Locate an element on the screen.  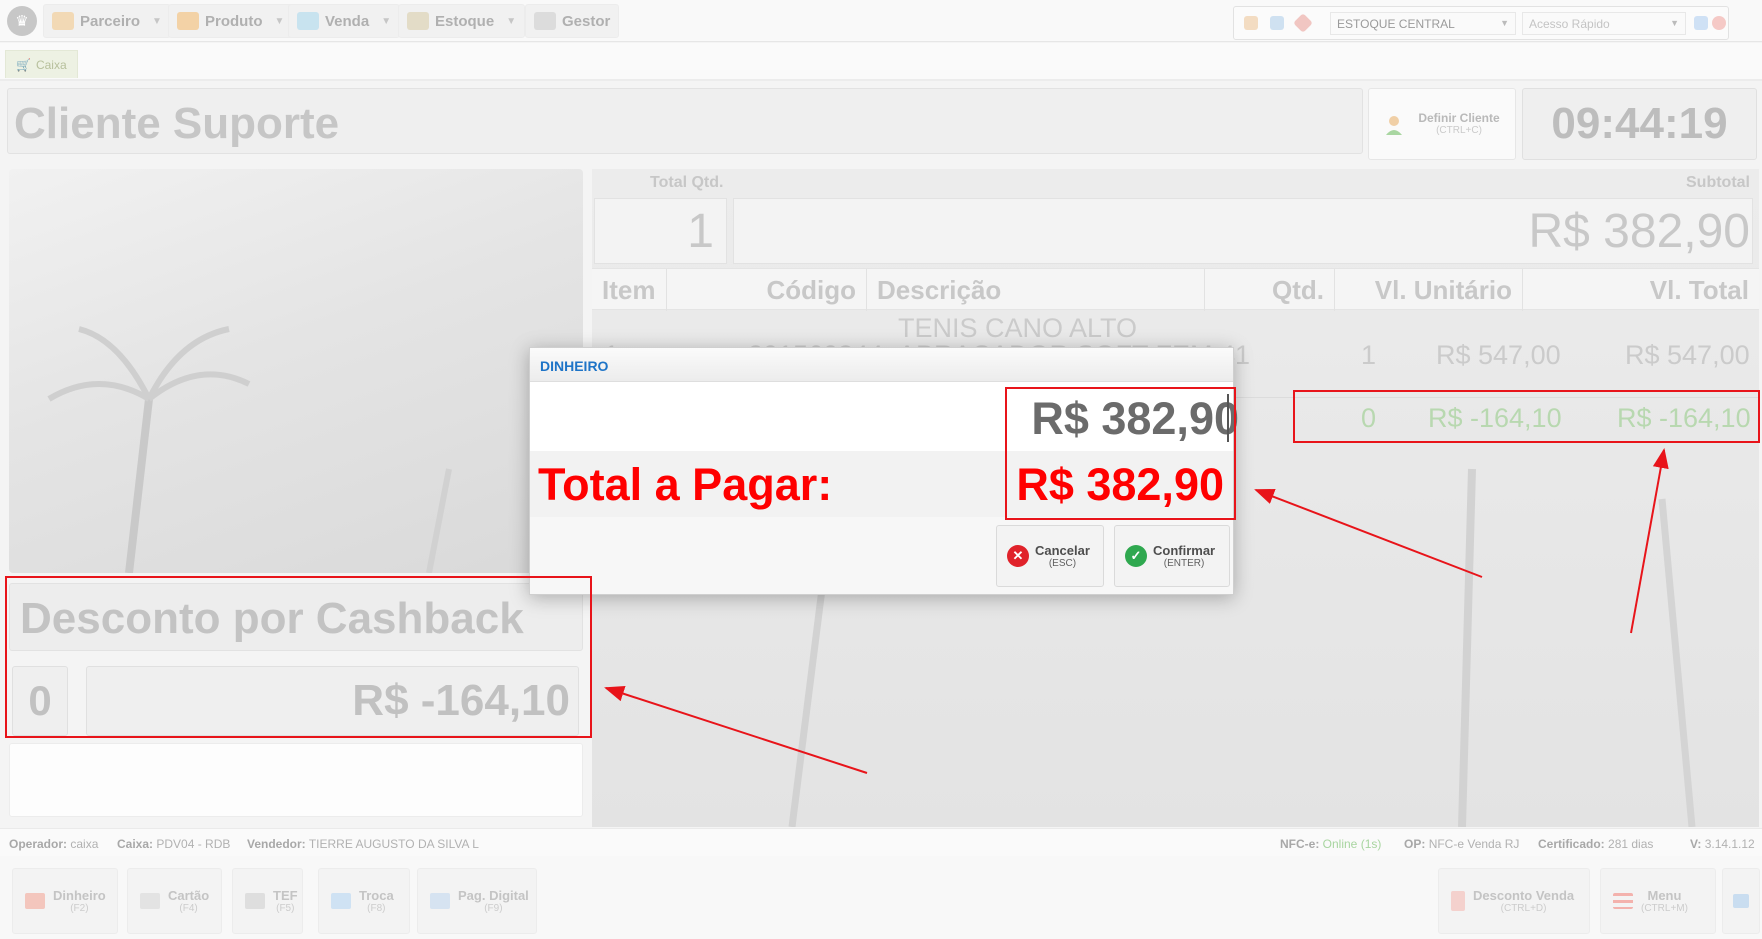
menu-label: Menu is located at coordinates (1664, 895).